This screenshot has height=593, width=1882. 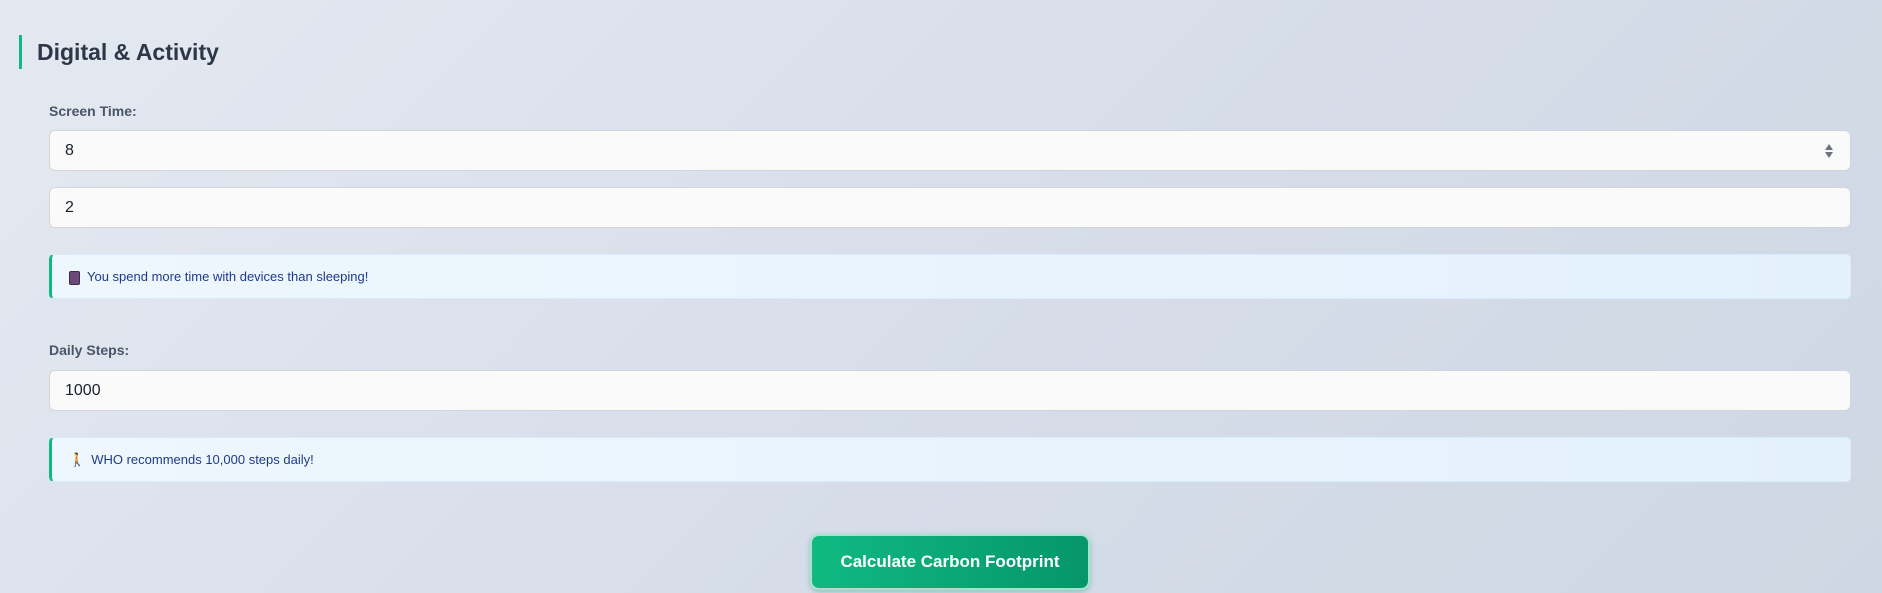 What do you see at coordinates (74, 277) in the screenshot?
I see `mobile-phone-icon` at bounding box center [74, 277].